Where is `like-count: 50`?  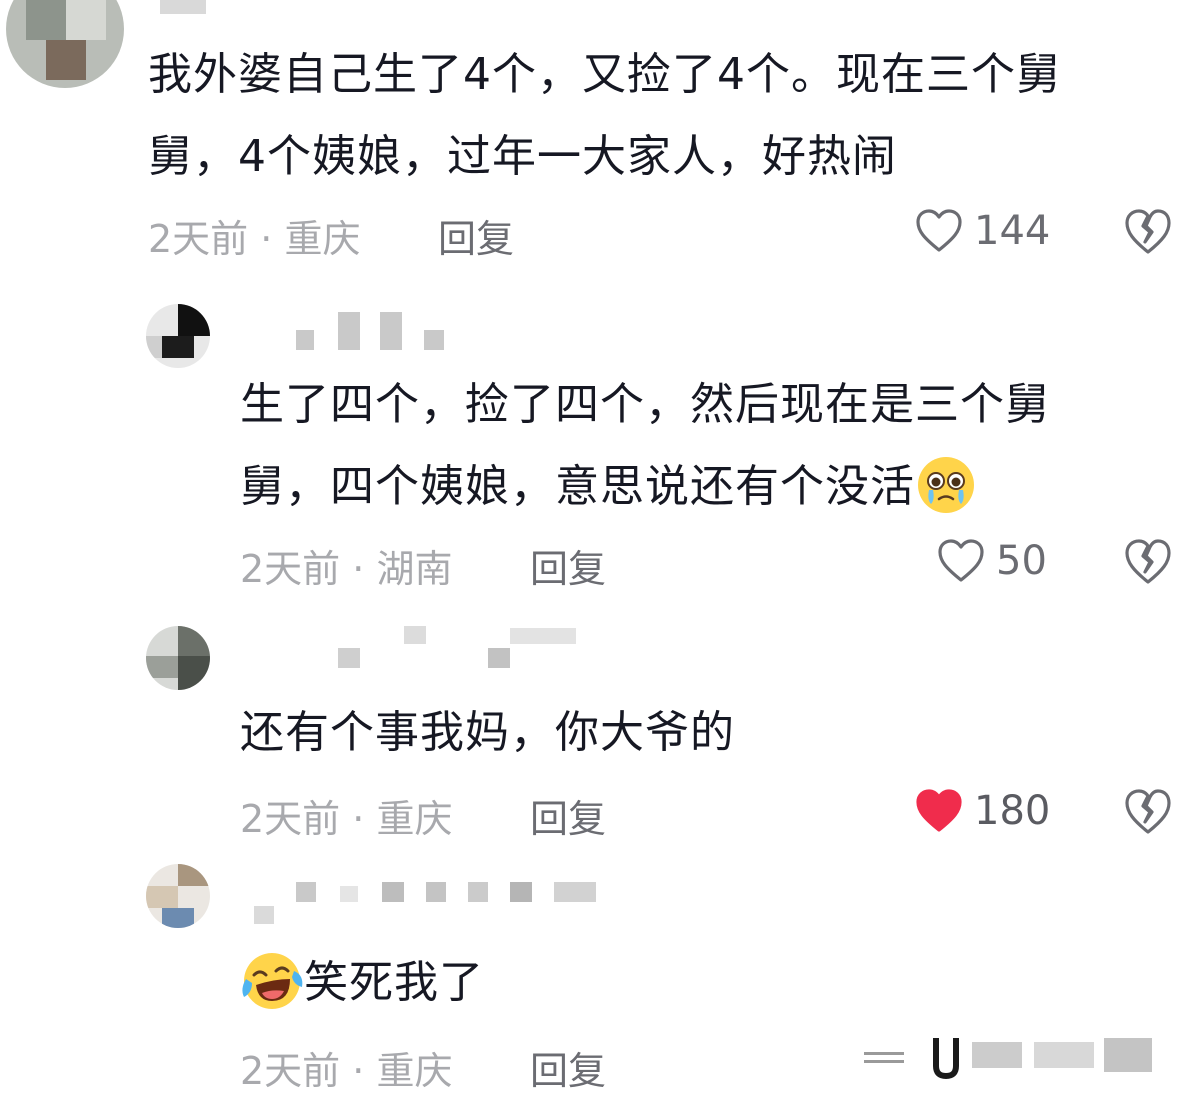 like-count: 50 is located at coordinates (1021, 561).